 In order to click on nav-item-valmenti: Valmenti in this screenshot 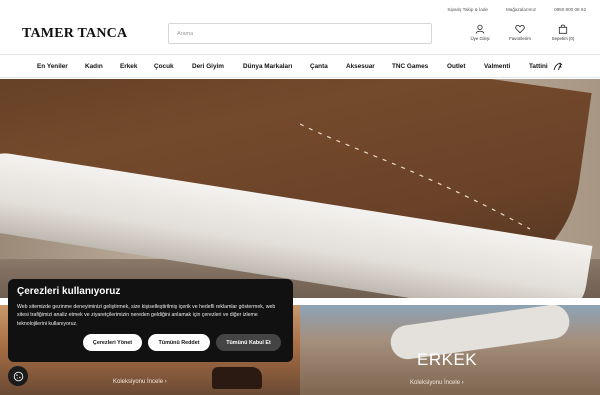, I will do `click(497, 66)`.